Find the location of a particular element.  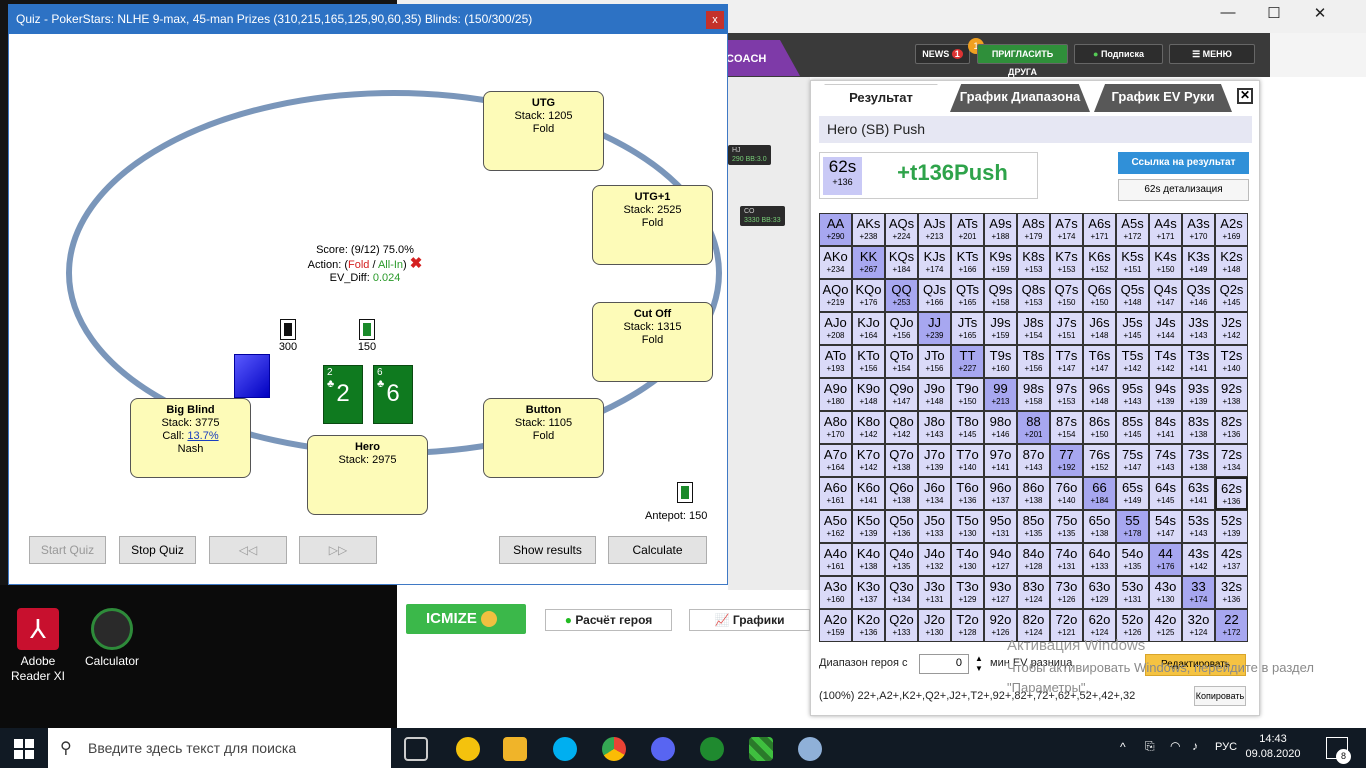

range-cell: J8s +154 is located at coordinates (1033, 328).